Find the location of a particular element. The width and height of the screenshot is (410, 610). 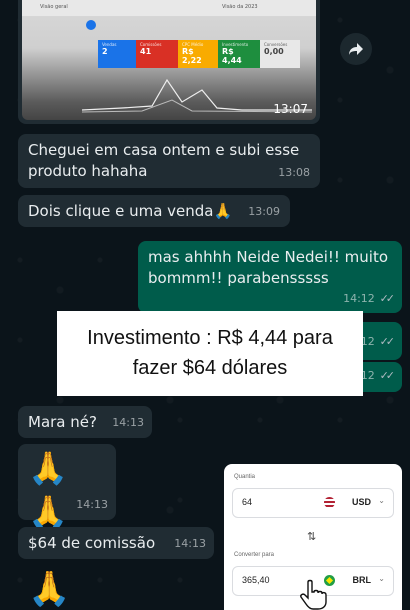

message-time: 14:12 is located at coordinates (359, 298).